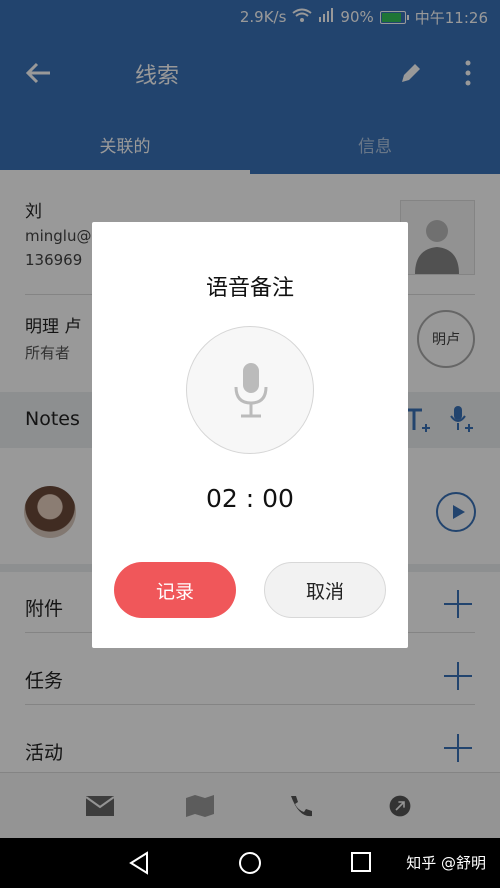 The height and width of the screenshot is (888, 500). I want to click on microphone-icon, so click(251, 390).